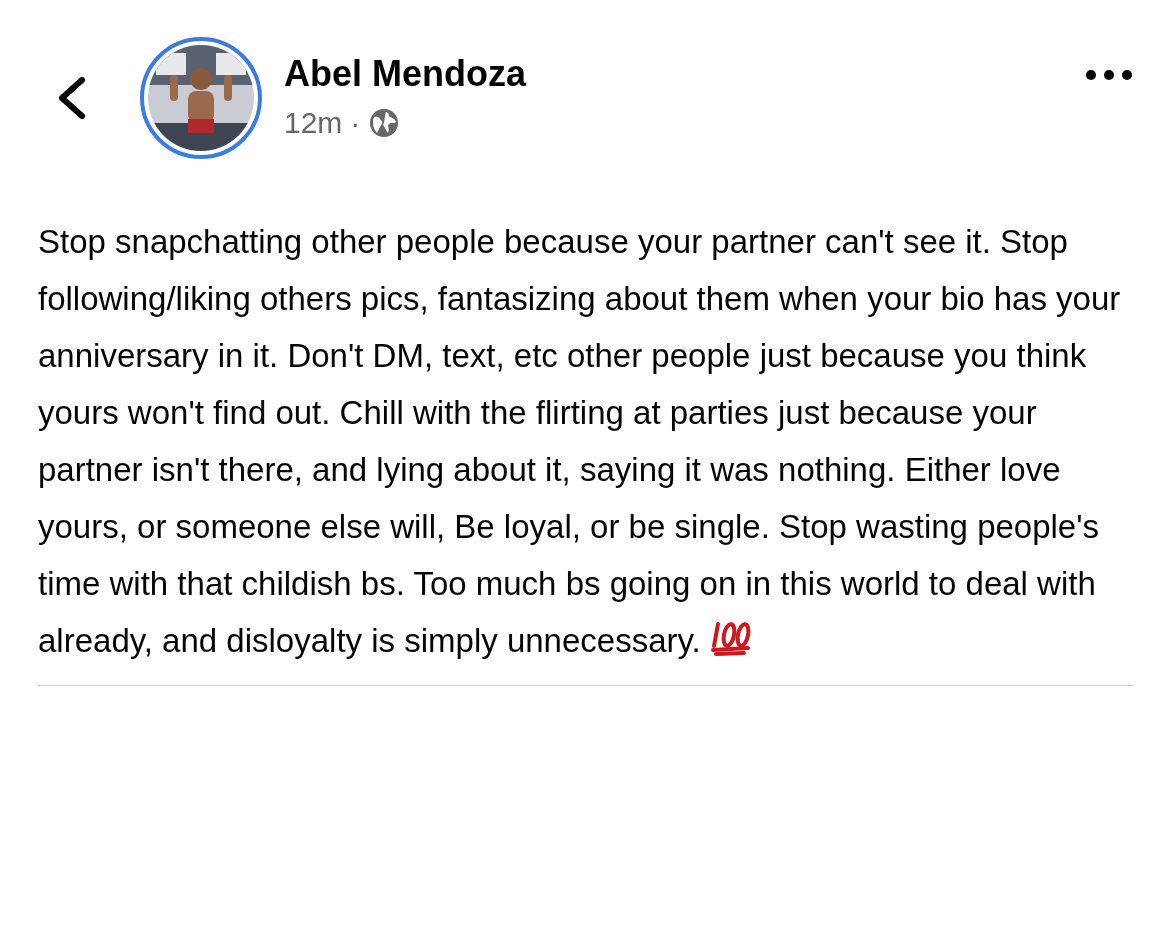 The width and height of the screenshot is (1170, 927). I want to click on author-name: Abel Mendoza, so click(684, 73).